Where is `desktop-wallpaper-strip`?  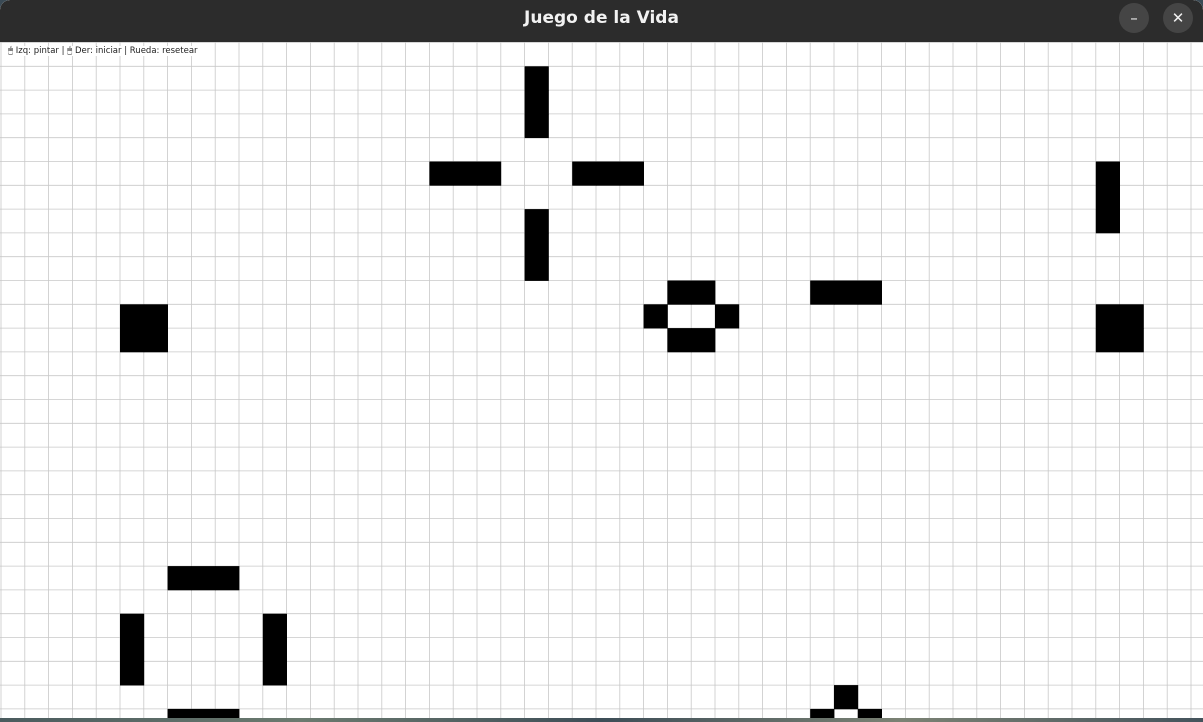 desktop-wallpaper-strip is located at coordinates (601, 720).